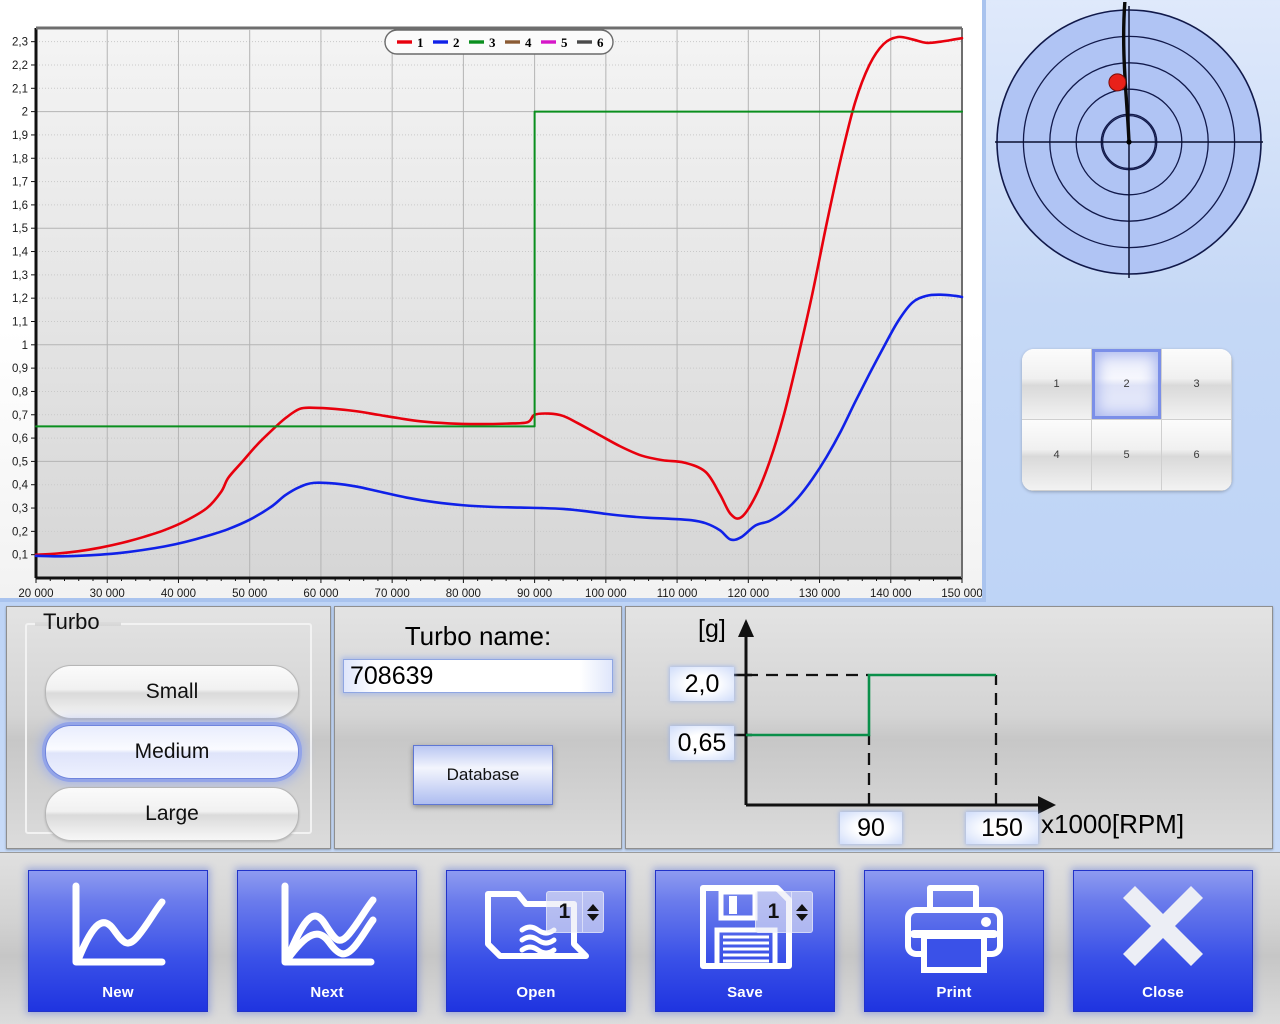 The height and width of the screenshot is (1024, 1280). I want to click on y-high-value-box: 2,0, so click(702, 684).